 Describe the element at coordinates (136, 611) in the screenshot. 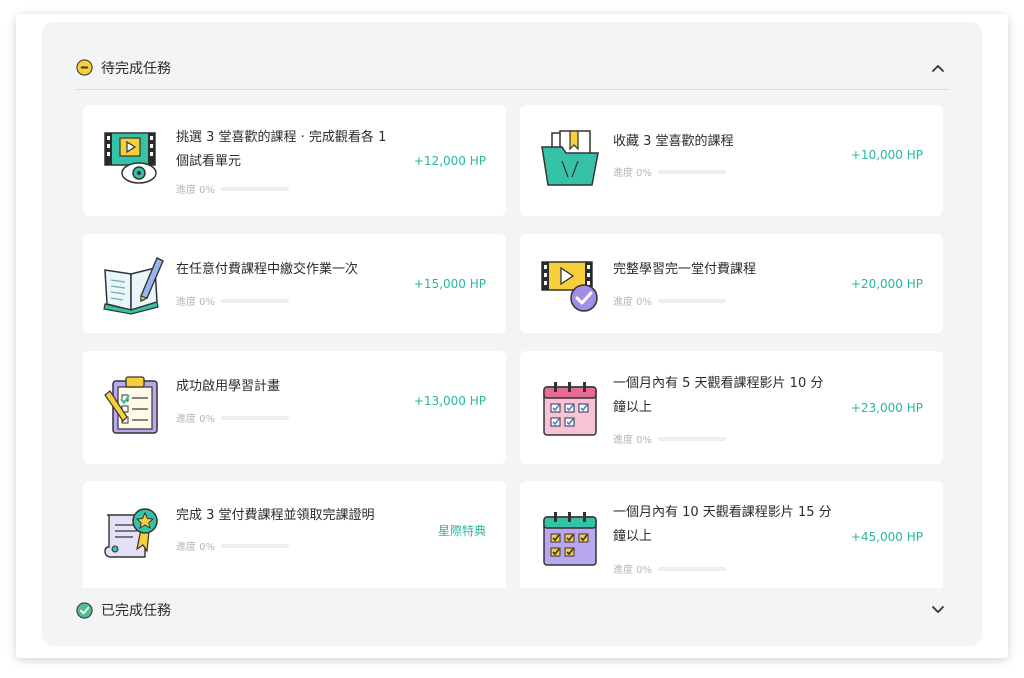

I see `completed-tasks-title: 已完成任務` at that location.